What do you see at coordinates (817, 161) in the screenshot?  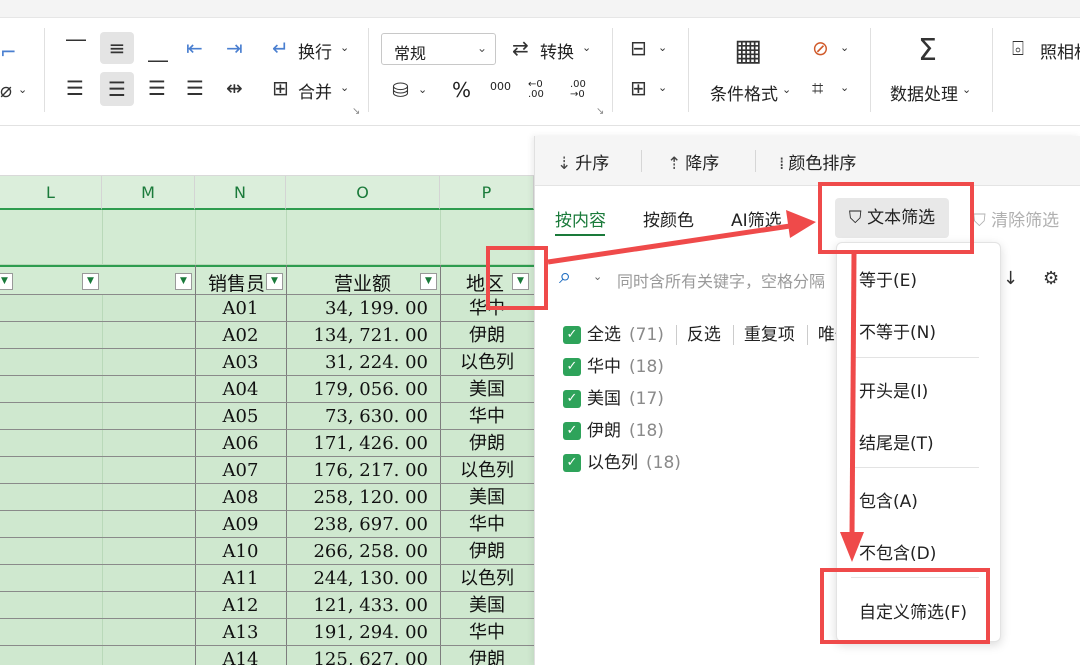 I see `sort-by-color-button: ⁞ 颜色排序` at bounding box center [817, 161].